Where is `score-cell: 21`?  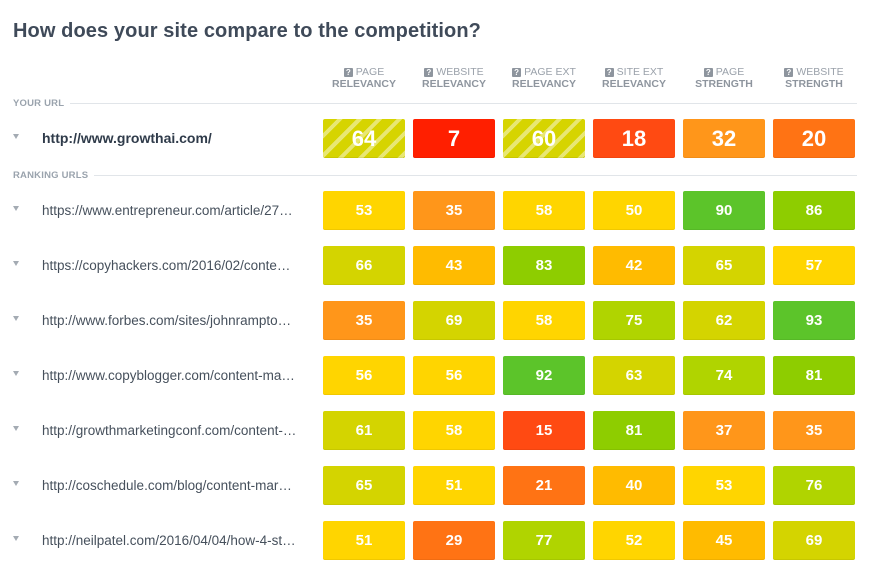
score-cell: 21 is located at coordinates (544, 485).